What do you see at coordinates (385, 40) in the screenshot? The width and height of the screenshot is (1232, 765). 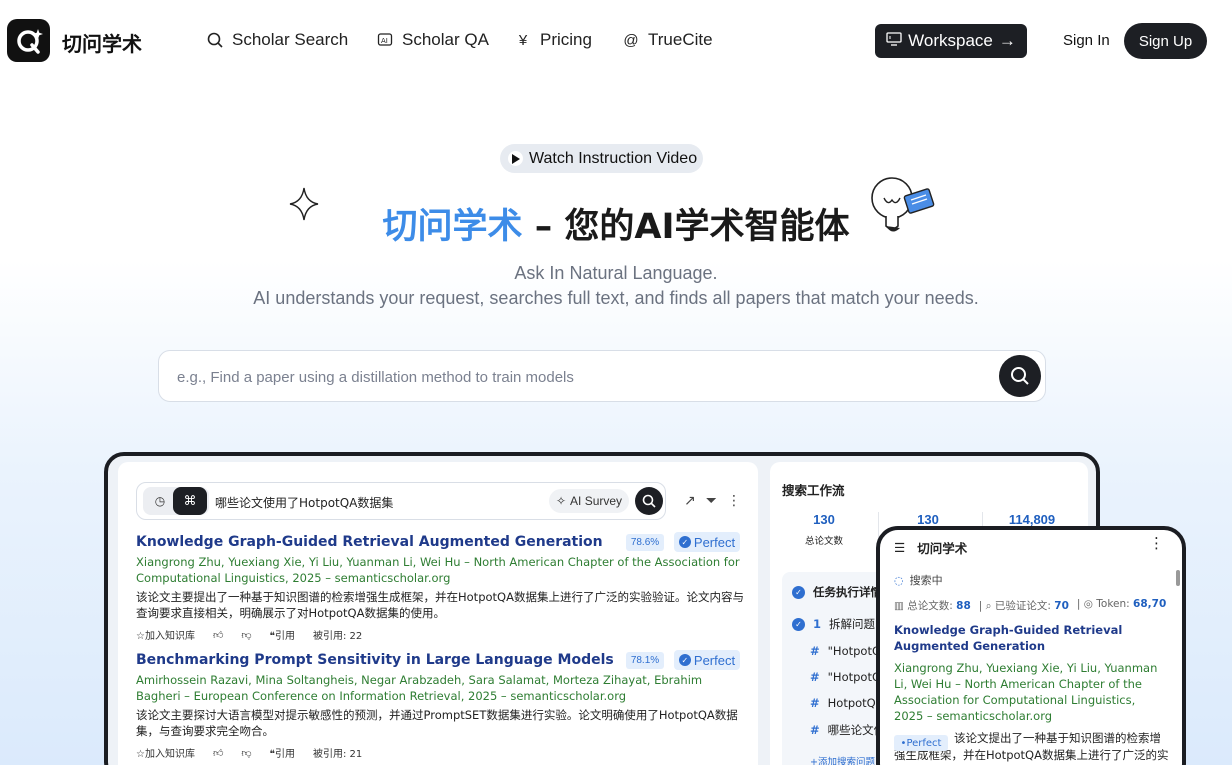 I see `ai-chat-icon: AI` at bounding box center [385, 40].